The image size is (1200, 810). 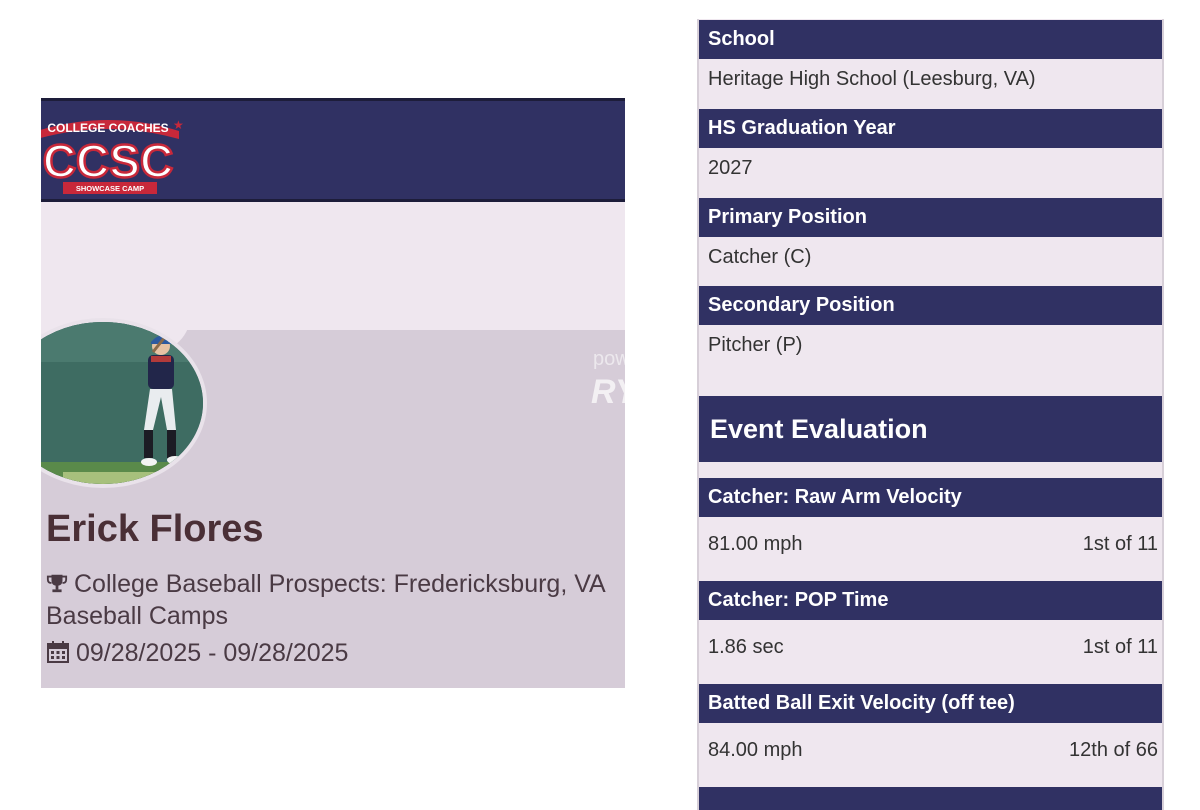 What do you see at coordinates (930, 703) in the screenshot?
I see `metric-header: Batted Ball Exit Velocity (off tee)` at bounding box center [930, 703].